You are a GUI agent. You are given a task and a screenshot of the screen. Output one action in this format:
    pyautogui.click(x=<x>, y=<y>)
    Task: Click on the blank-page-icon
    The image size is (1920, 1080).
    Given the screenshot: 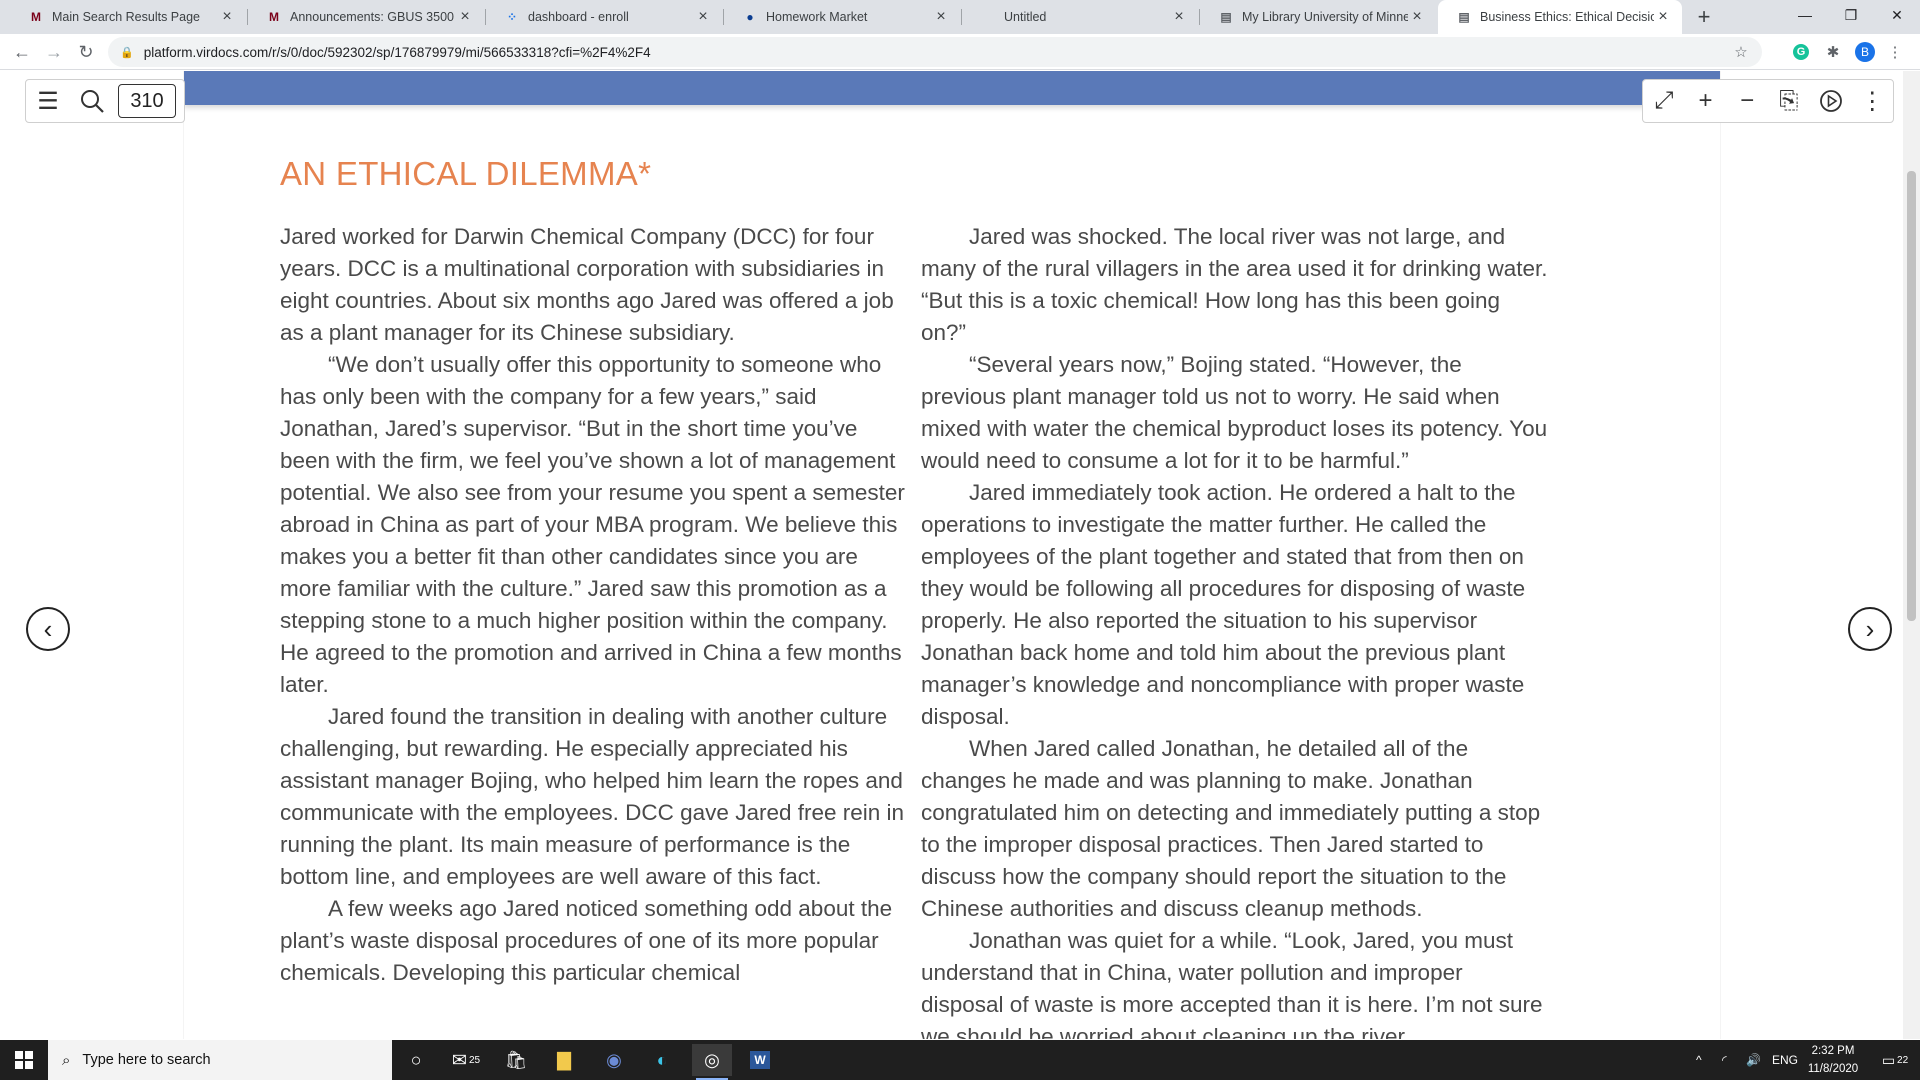 What is the action you would take?
    pyautogui.click(x=988, y=17)
    